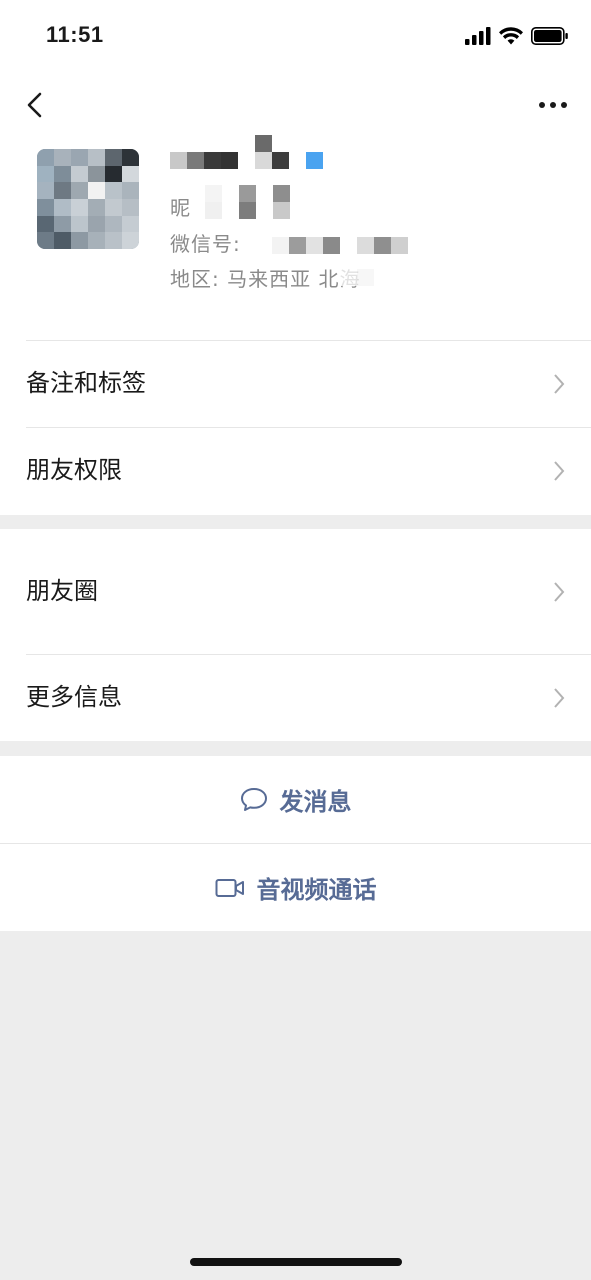 The width and height of the screenshot is (591, 1280). I want to click on wechat-id-prefix: 微信号:, so click(205, 244).